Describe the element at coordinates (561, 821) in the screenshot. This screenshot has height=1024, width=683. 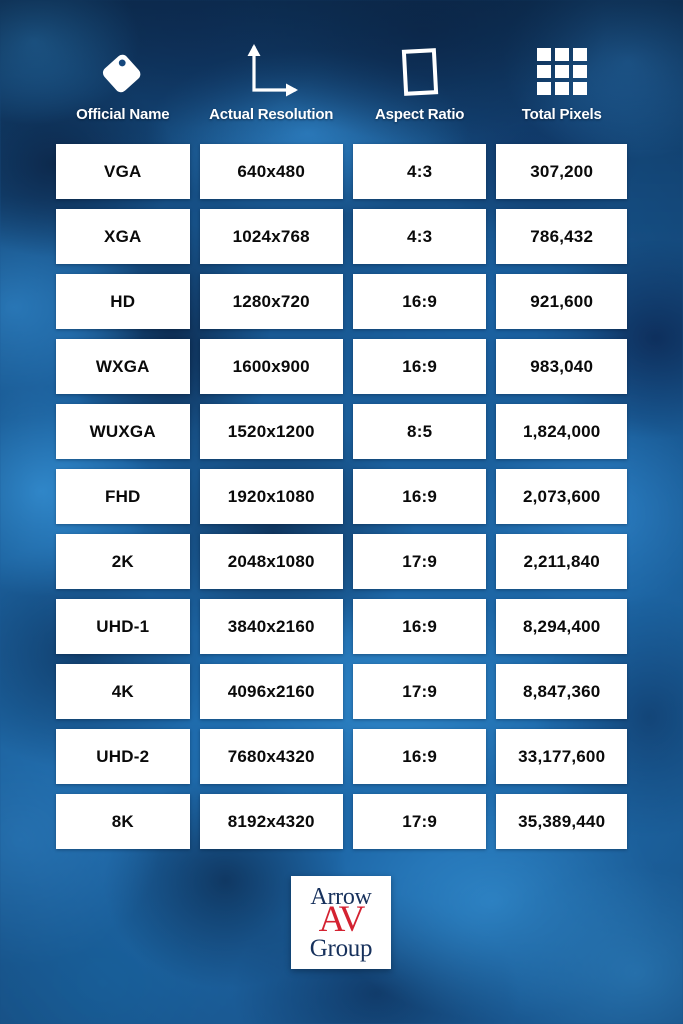
I see `cell-total-pixels: 35,389,440` at that location.